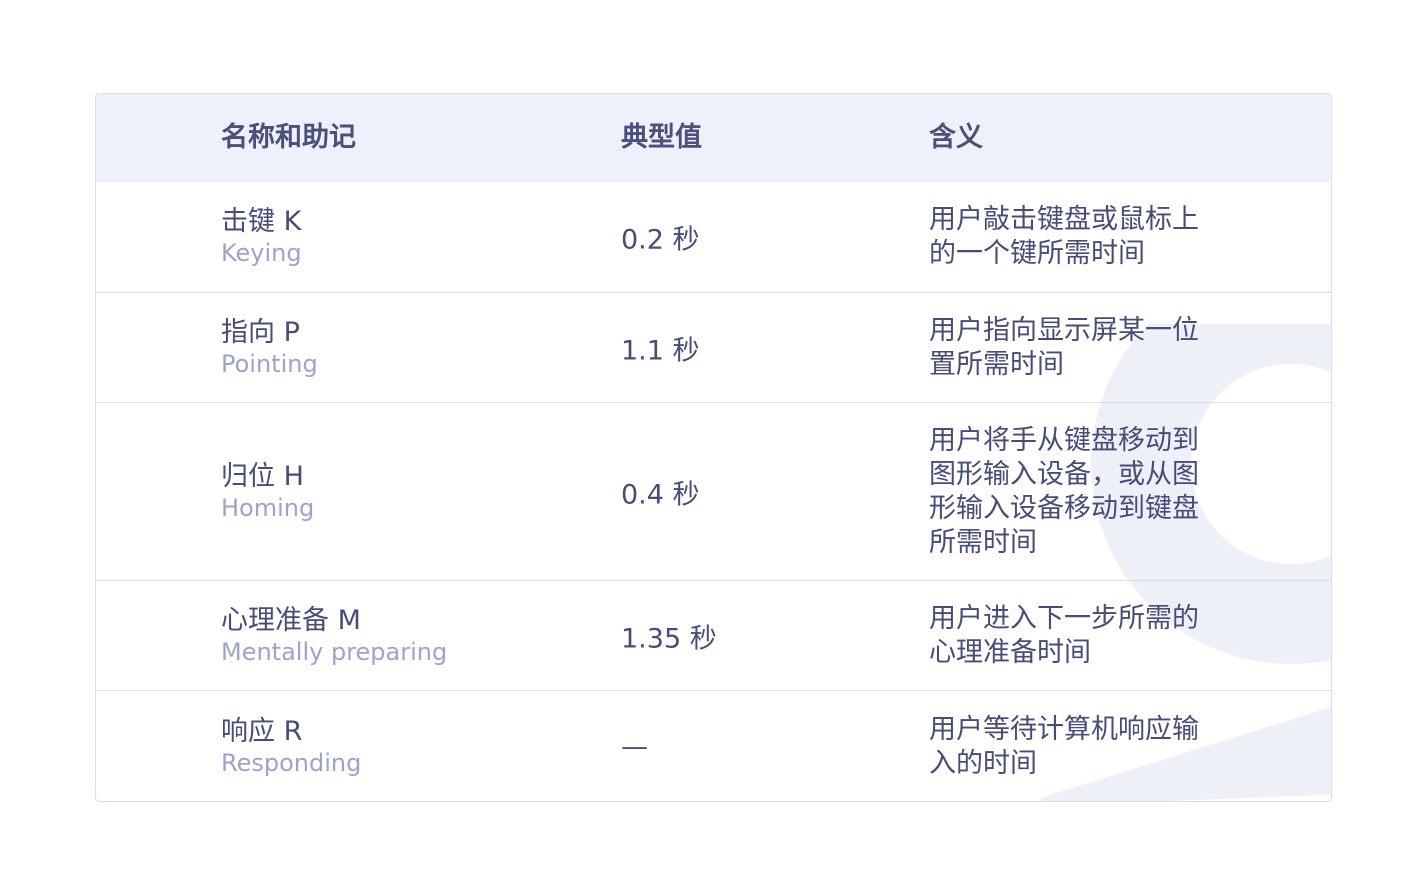 The height and width of the screenshot is (896, 1426). What do you see at coordinates (291, 763) in the screenshot?
I see `operator-name-en: Responding` at bounding box center [291, 763].